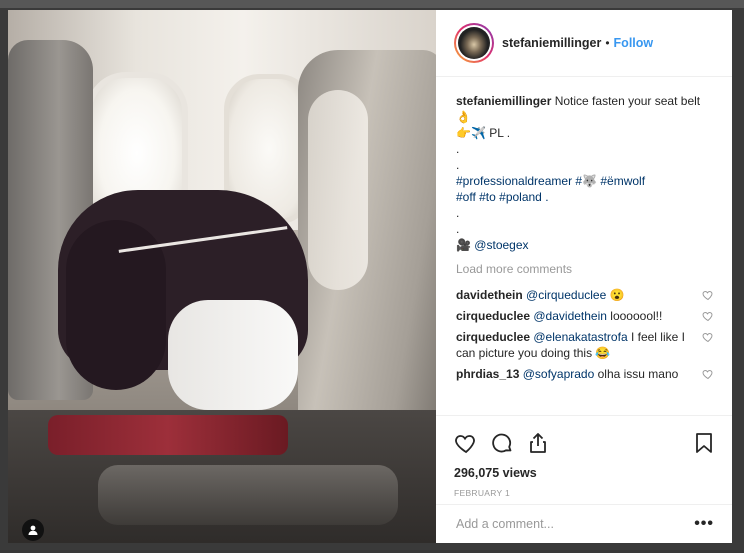 Image resolution: width=744 pixels, height=553 pixels. Describe the element at coordinates (584, 456) in the screenshot. I see `action-bar: 296,075 views FEBRUARY 1` at that location.